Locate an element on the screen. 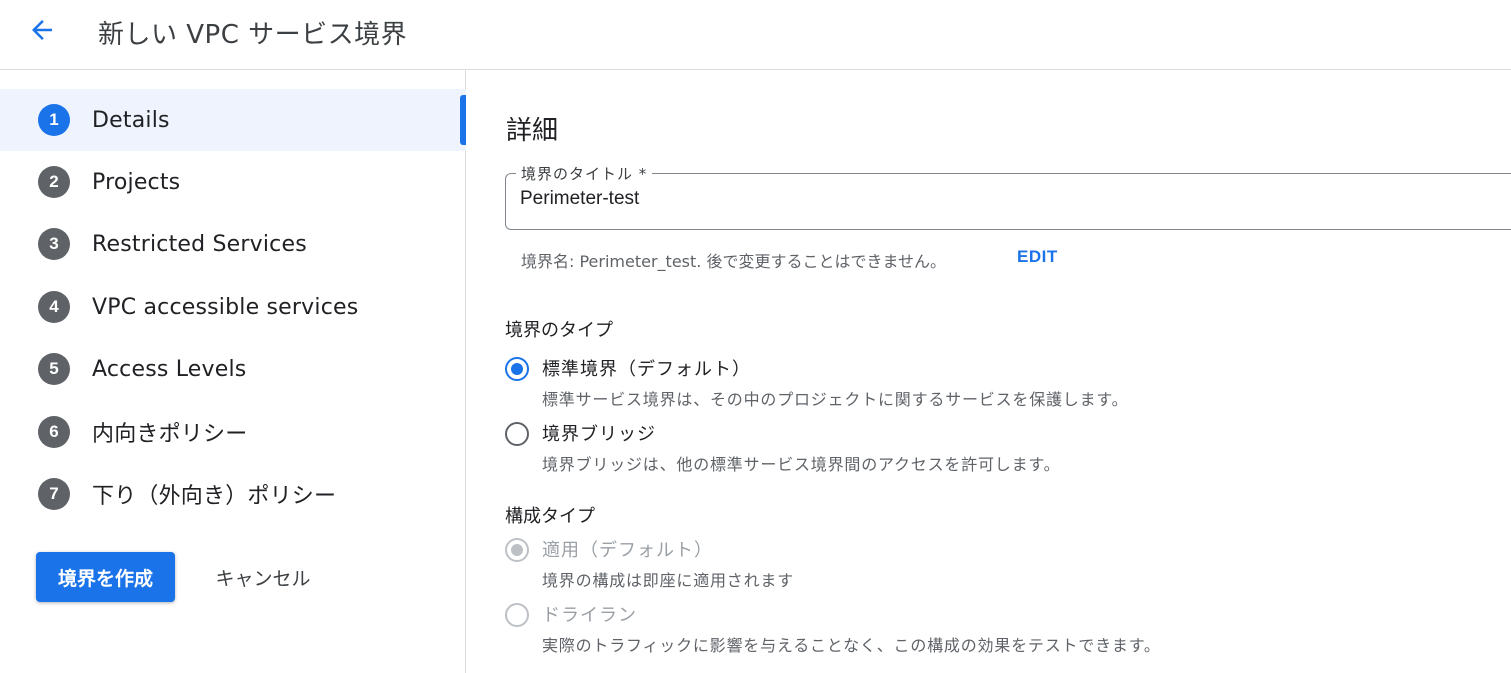 The width and height of the screenshot is (1511, 673). step-label: Access Levels is located at coordinates (169, 369).